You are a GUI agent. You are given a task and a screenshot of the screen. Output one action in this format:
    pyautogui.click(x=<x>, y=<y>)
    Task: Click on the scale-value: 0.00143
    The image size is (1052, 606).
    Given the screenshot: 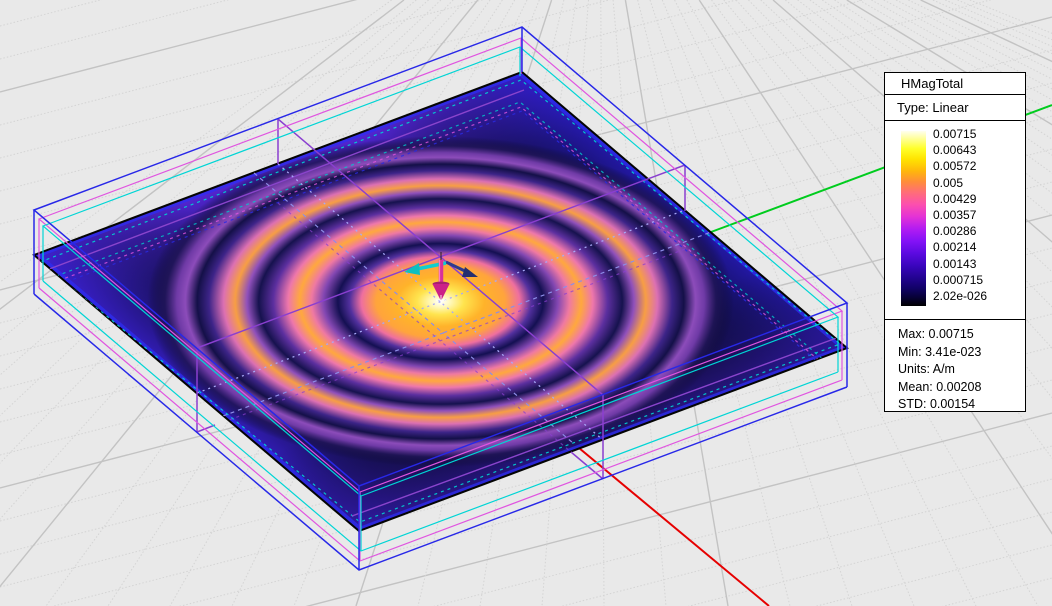 What is the action you would take?
    pyautogui.click(x=955, y=263)
    